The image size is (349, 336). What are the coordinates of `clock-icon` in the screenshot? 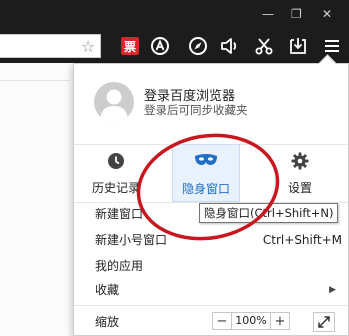 It's located at (116, 161).